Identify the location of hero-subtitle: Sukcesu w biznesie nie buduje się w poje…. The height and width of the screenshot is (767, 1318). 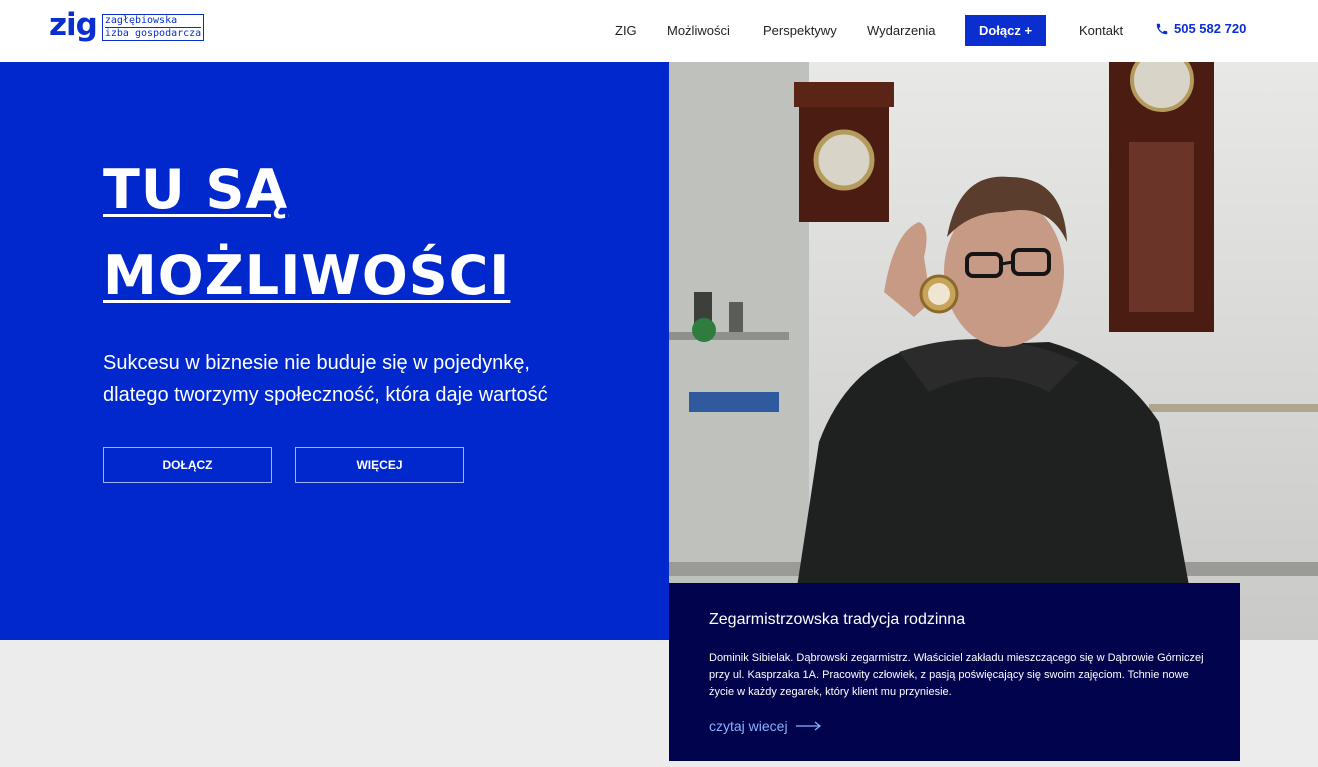
(325, 379).